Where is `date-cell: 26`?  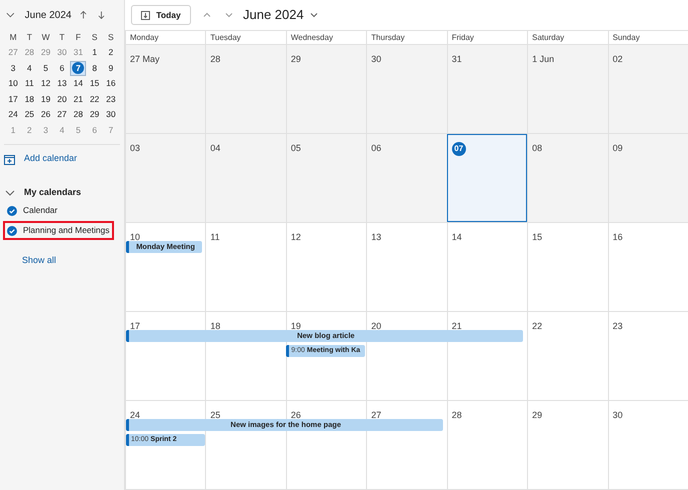
date-cell: 26 is located at coordinates (45, 115).